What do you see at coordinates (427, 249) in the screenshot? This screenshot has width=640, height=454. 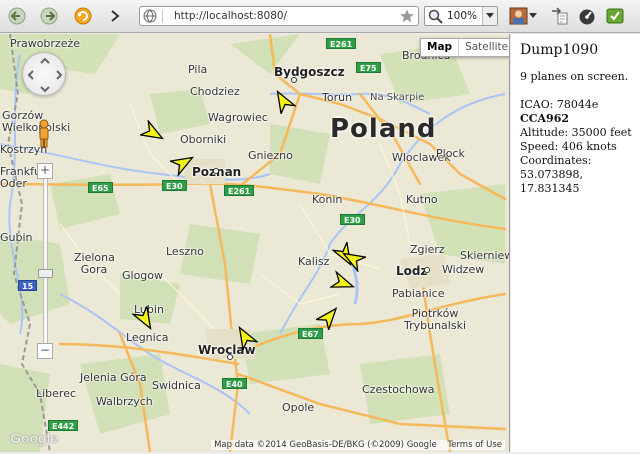 I see `city-label: Zgierz` at bounding box center [427, 249].